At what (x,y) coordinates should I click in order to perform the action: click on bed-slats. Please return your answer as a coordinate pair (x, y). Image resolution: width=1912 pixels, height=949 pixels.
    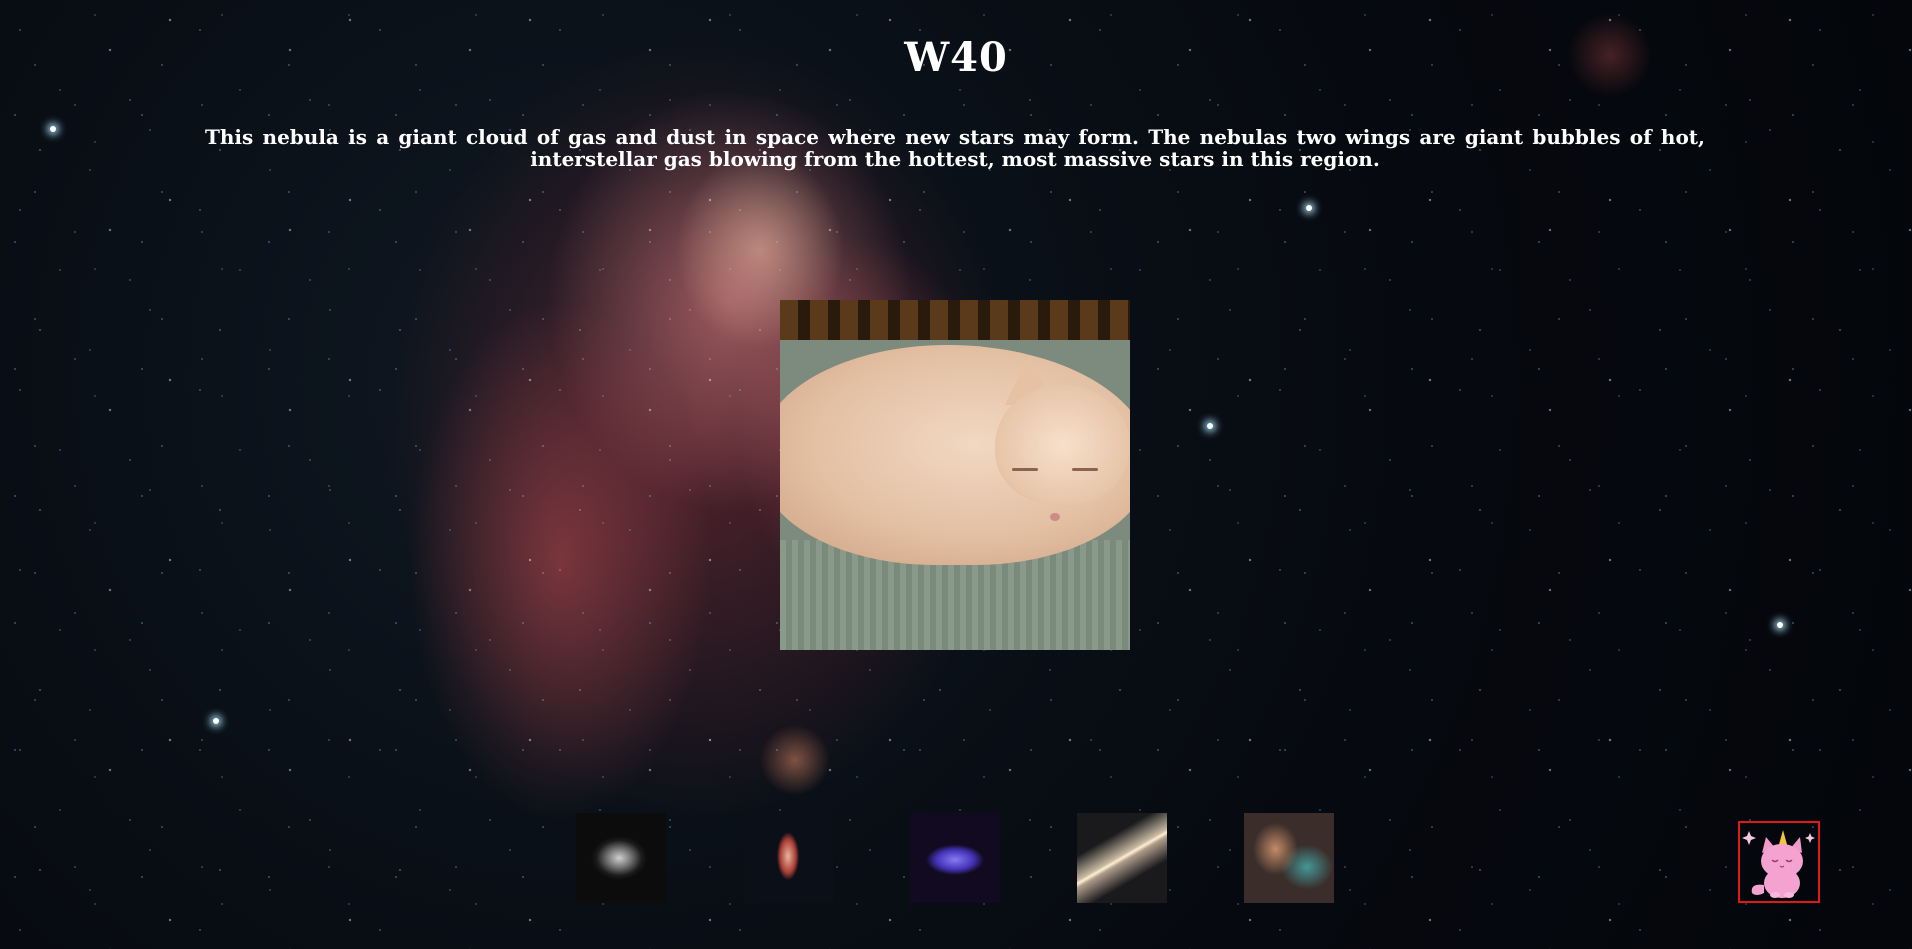
    Looking at the image, I should click on (955, 320).